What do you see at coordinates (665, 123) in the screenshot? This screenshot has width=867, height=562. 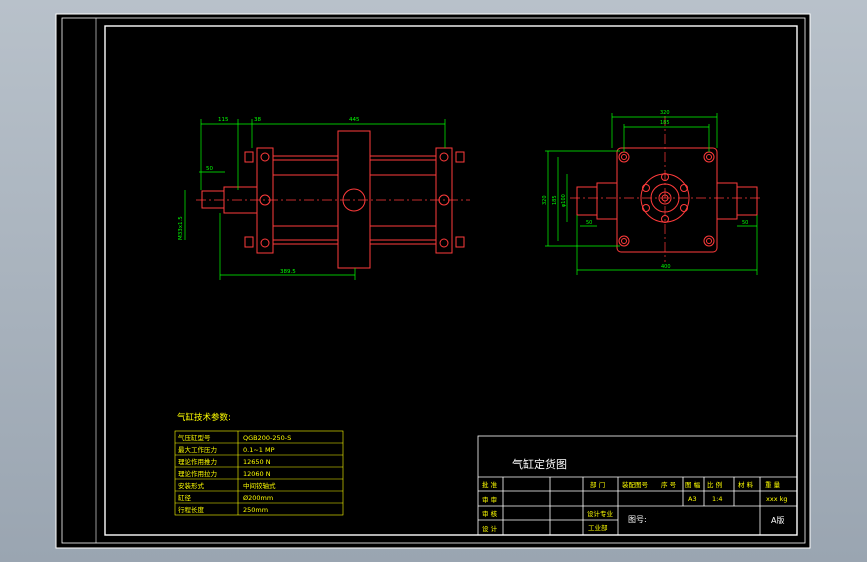 I see `dim-top-inner: 185` at bounding box center [665, 123].